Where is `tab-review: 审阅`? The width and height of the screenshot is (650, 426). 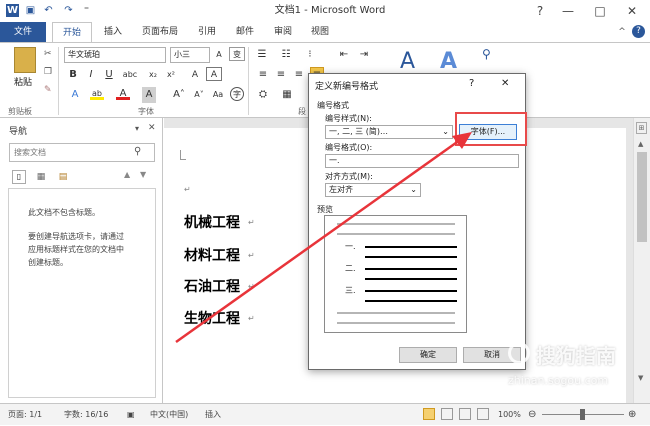
tab-review: 审阅 is located at coordinates (283, 32).